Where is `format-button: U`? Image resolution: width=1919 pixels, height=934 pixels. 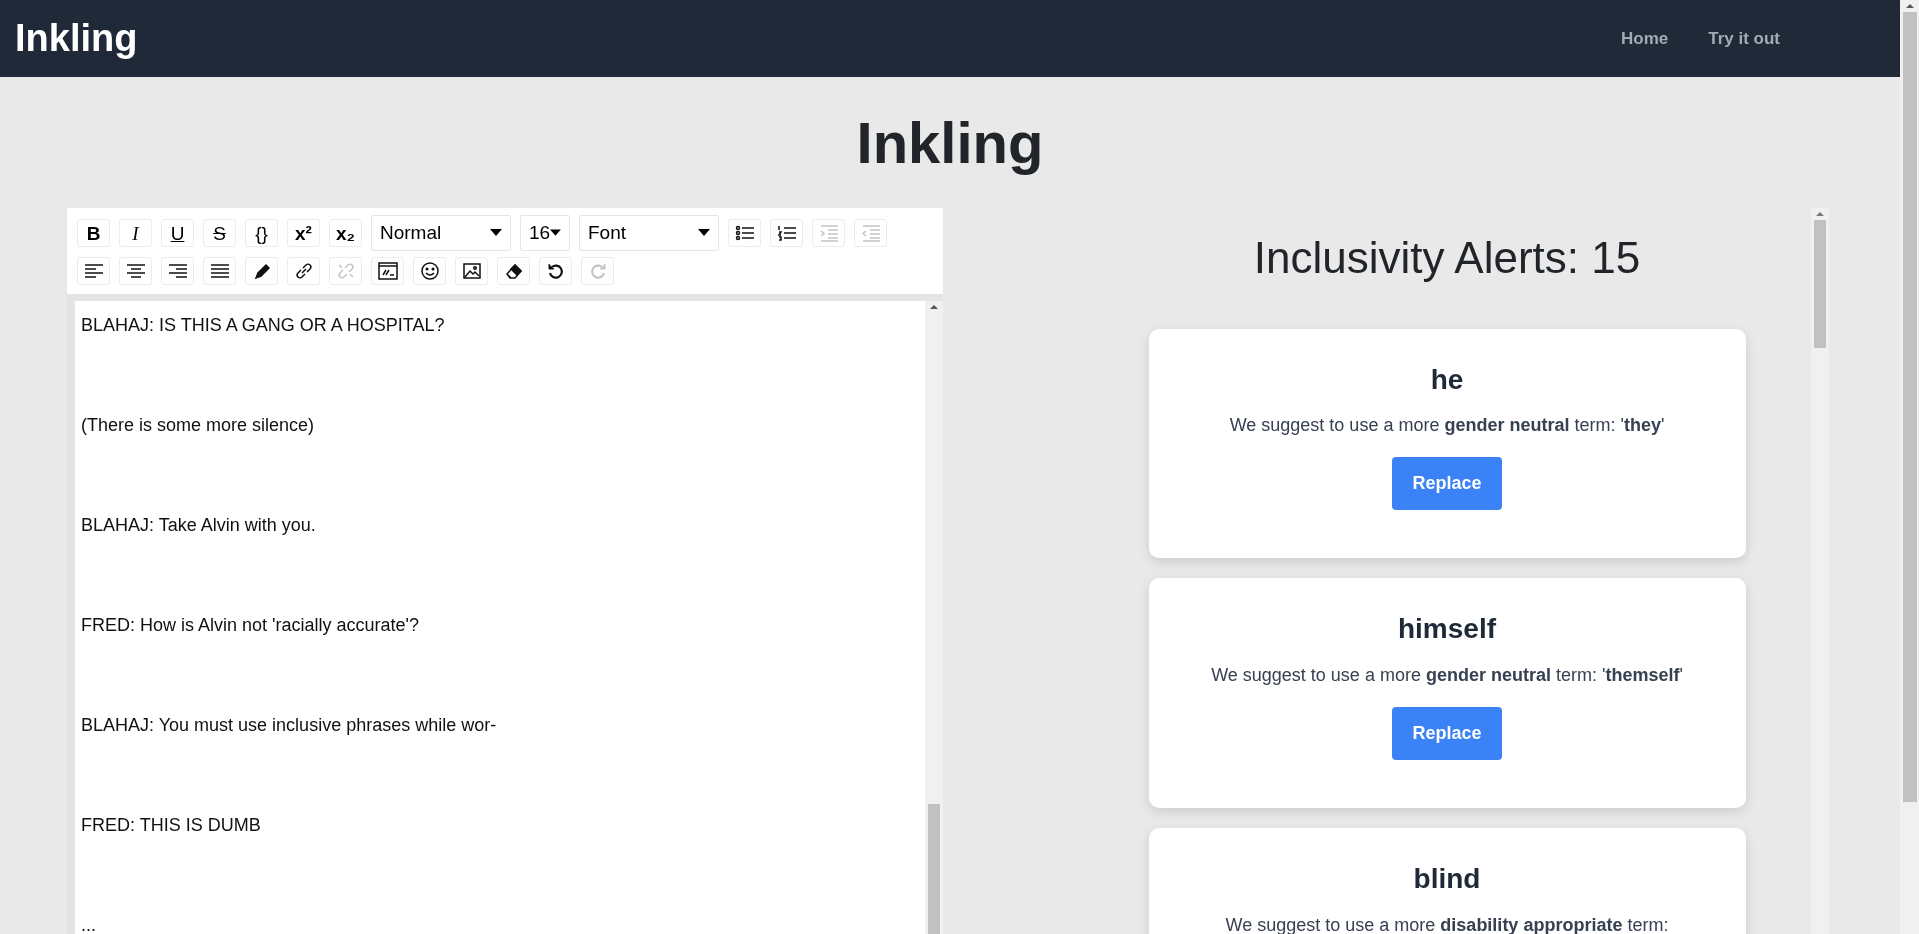
format-button: U is located at coordinates (177, 233).